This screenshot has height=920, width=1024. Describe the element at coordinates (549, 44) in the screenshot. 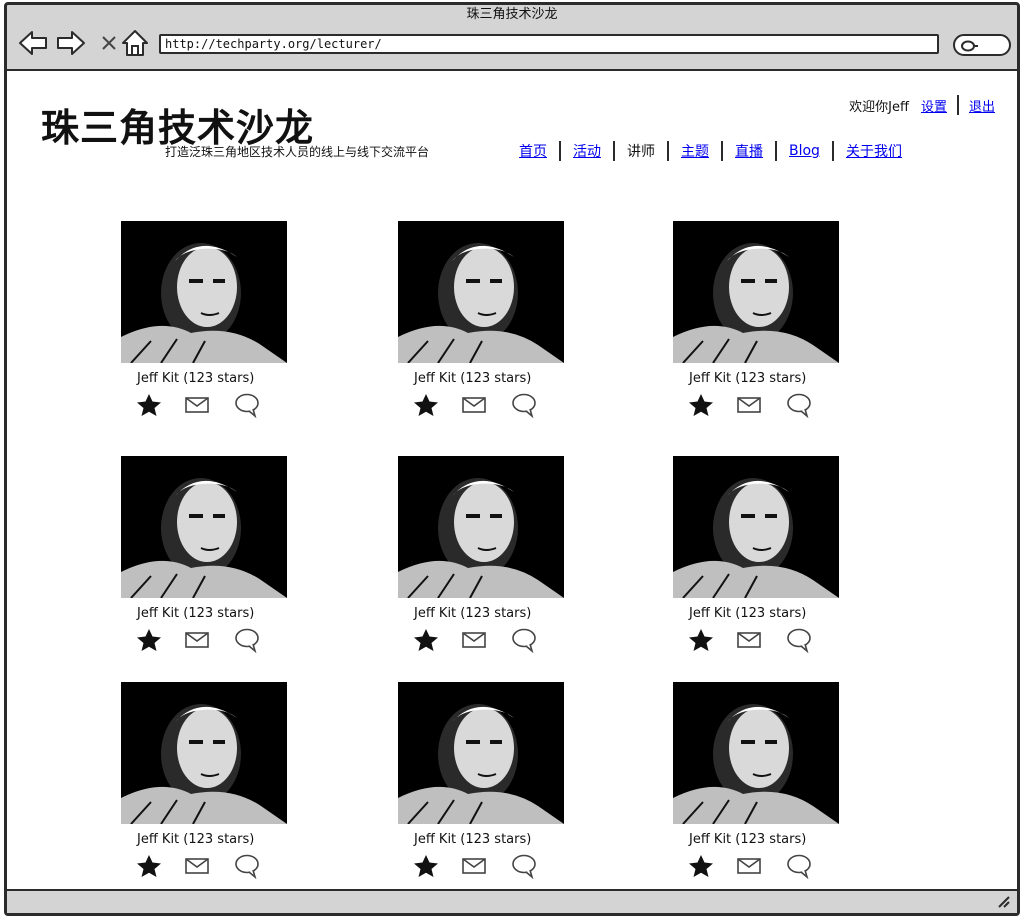

I see `url-bar: http://techparty.org/lecturer/` at that location.